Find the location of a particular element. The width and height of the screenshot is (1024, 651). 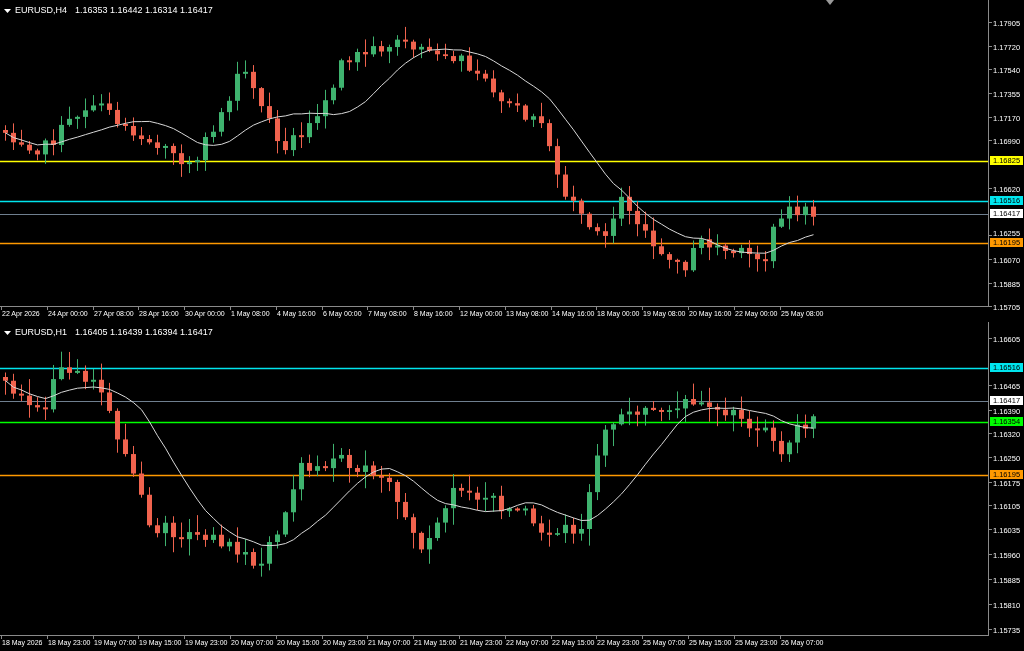

ohlc-values: 1.16353 1.16442 1.16314 1.16417 is located at coordinates (144, 10).